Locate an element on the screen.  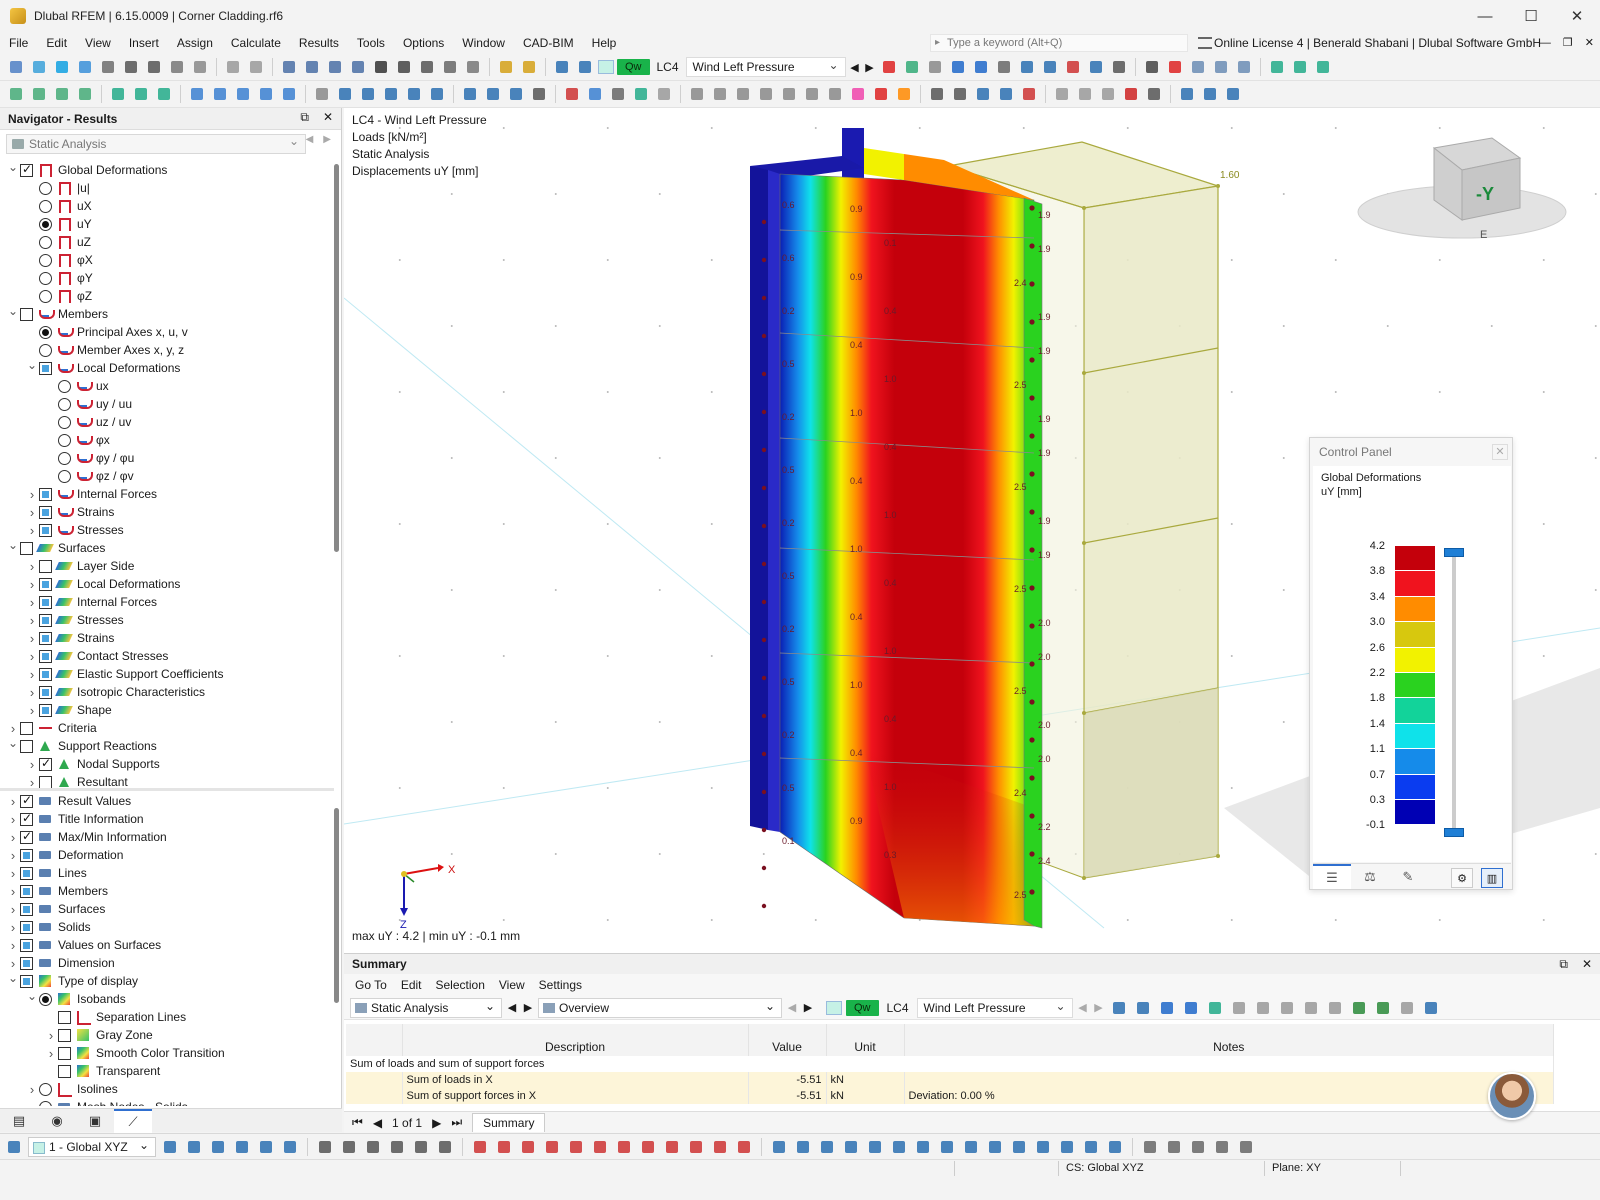
tree-item: › Internal Forces is located at coordinates (167, 602).